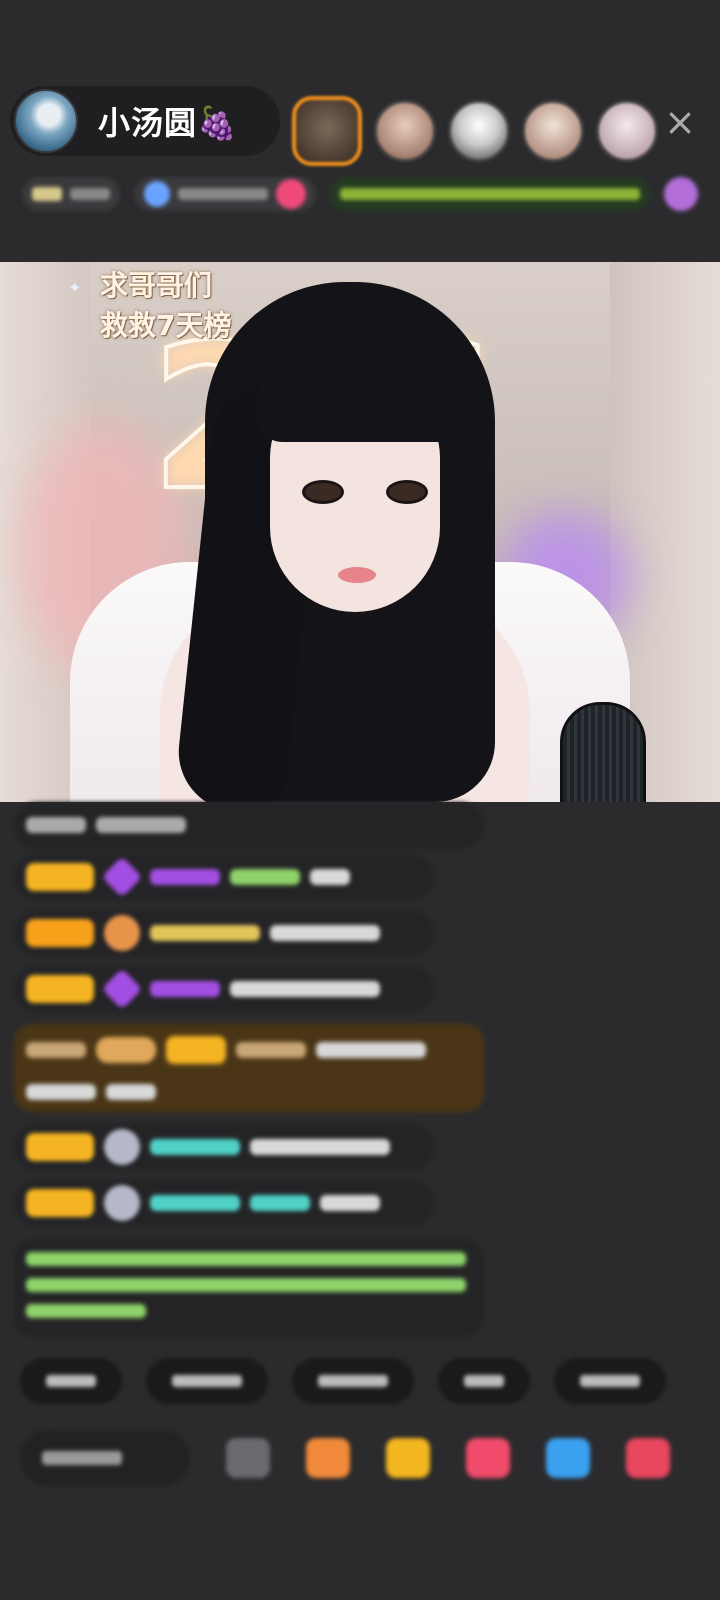  I want to click on system-notice, so click(249, 1288).